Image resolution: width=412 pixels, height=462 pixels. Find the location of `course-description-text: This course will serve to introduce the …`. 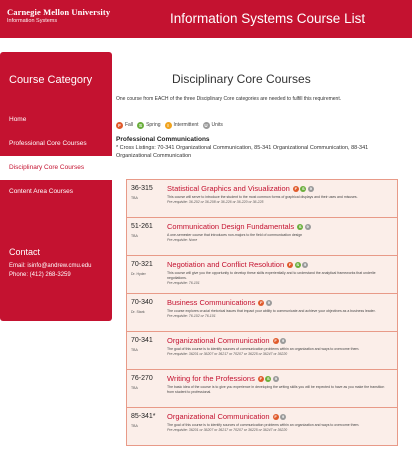

course-description-text: This course will serve to introduce the … is located at coordinates (262, 197).